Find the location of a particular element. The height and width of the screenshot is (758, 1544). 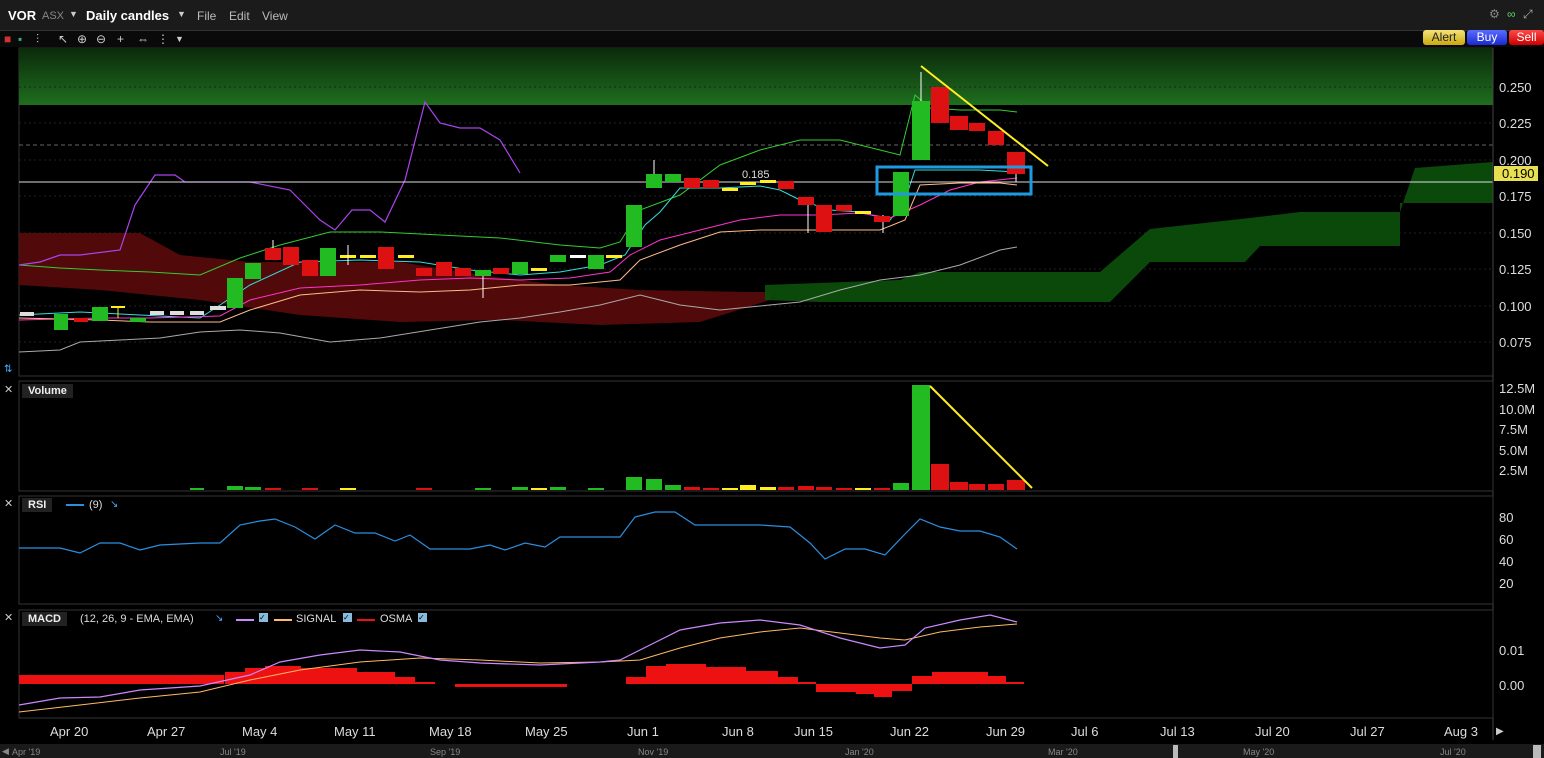

date-tick: May 18 is located at coordinates (450, 731).